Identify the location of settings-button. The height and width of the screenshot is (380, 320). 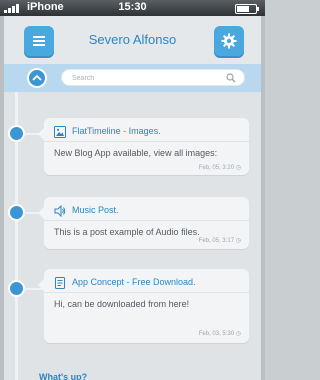
(229, 41).